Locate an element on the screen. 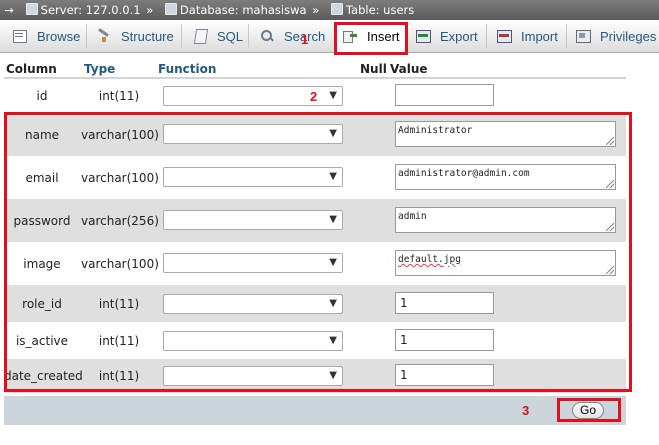 This screenshot has width=659, height=445. value-input is located at coordinates (444, 95).